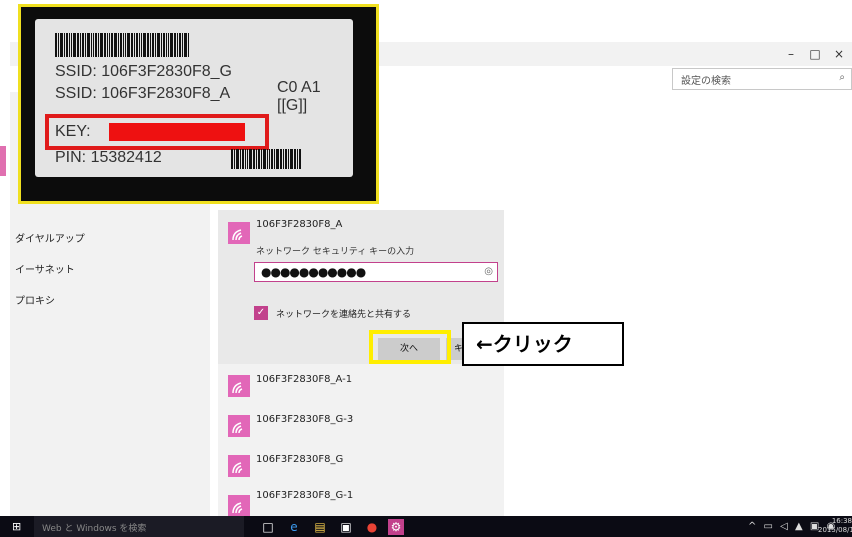 This screenshot has width=852, height=537. I want to click on clock-time: 16:38, so click(841, 521).